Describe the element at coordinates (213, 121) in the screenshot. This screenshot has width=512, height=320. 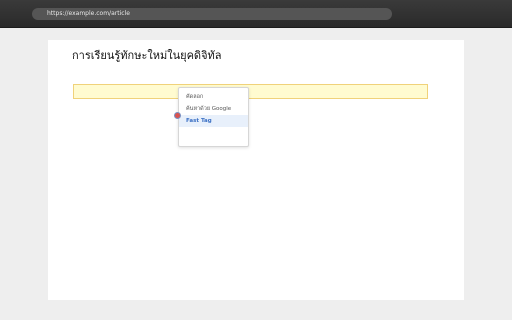
I see `context-menu-item-fast-tag: Fast Tag` at that location.